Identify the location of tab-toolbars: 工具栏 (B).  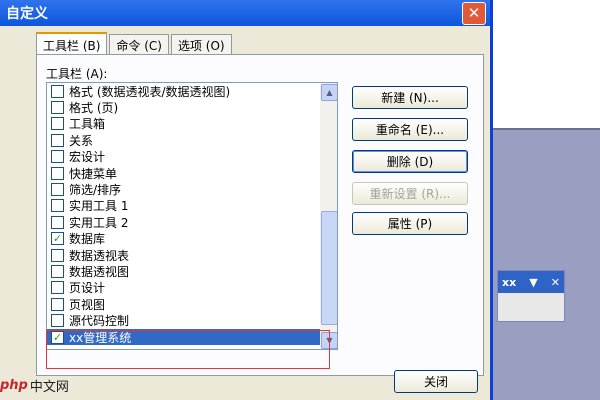
(72, 44).